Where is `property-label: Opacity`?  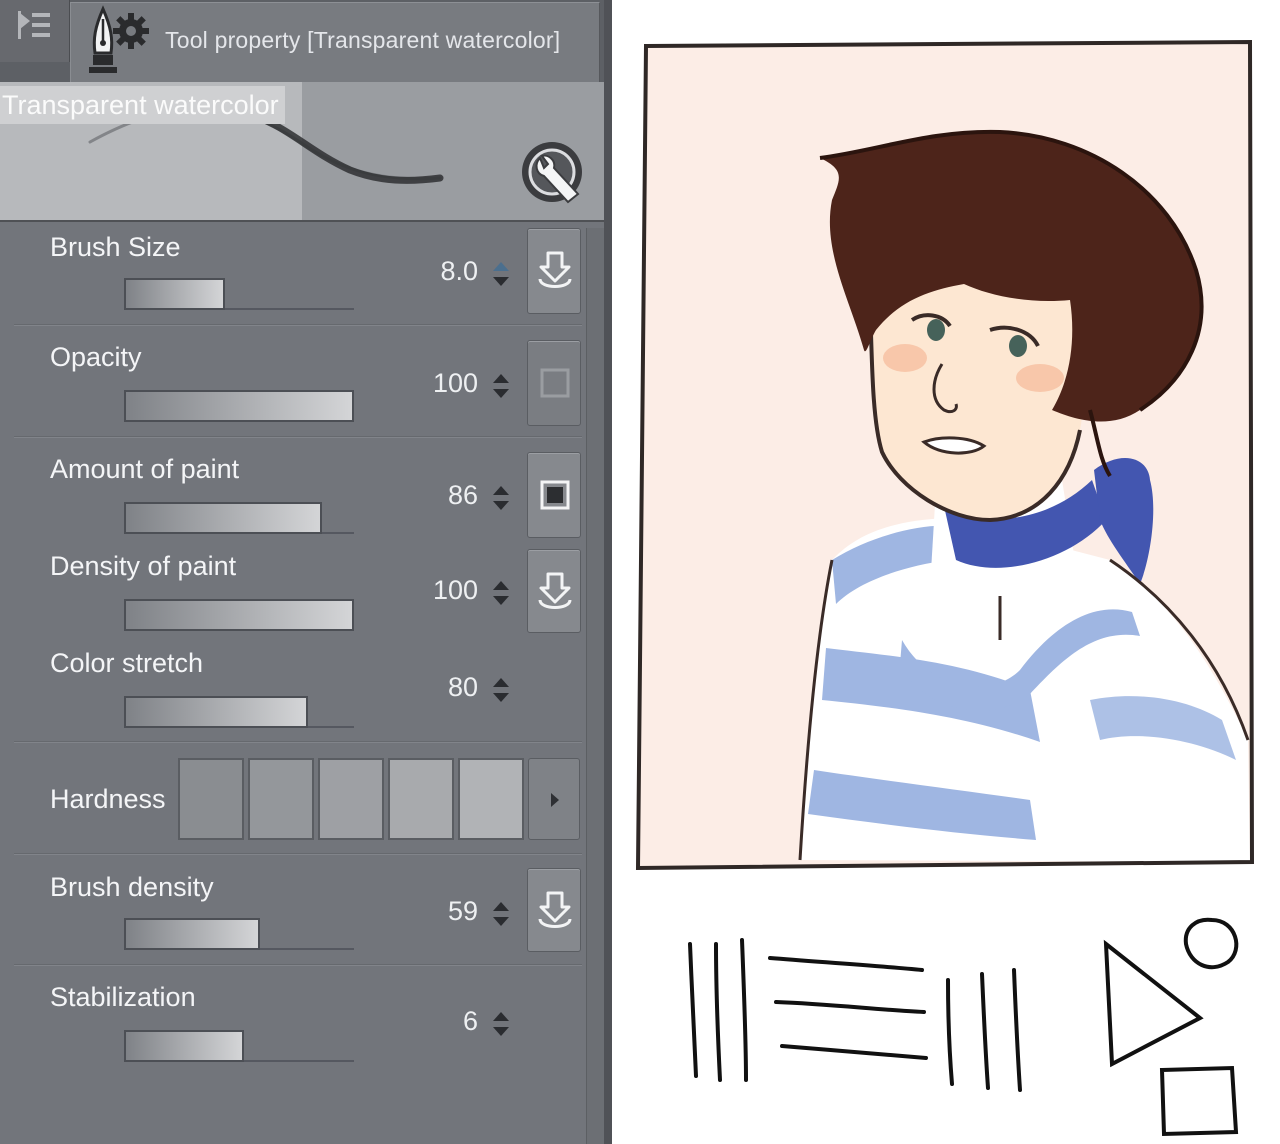 property-label: Opacity is located at coordinates (96, 357).